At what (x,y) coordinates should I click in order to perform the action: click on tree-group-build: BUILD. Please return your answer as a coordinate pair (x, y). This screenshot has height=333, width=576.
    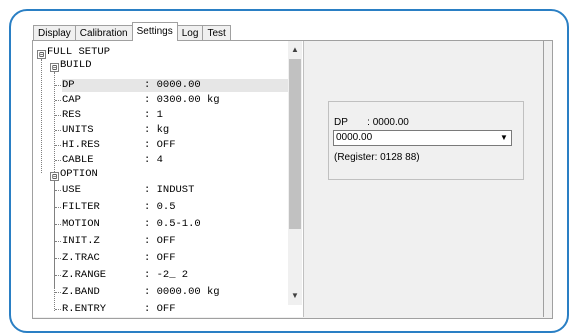
    Looking at the image, I should click on (76, 65).